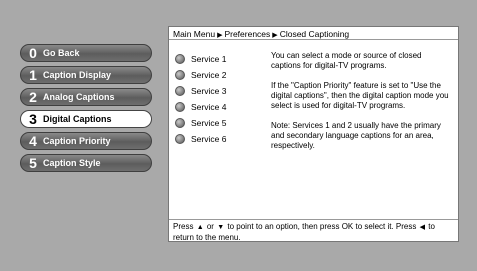 This screenshot has height=271, width=477. What do you see at coordinates (61, 53) in the screenshot?
I see `menu-item-label: Go Back` at bounding box center [61, 53].